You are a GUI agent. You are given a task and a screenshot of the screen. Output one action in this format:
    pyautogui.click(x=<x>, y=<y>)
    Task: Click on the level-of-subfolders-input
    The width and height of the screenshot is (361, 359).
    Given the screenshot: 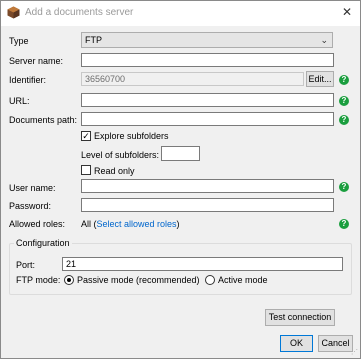 What is the action you would take?
    pyautogui.click(x=180, y=153)
    